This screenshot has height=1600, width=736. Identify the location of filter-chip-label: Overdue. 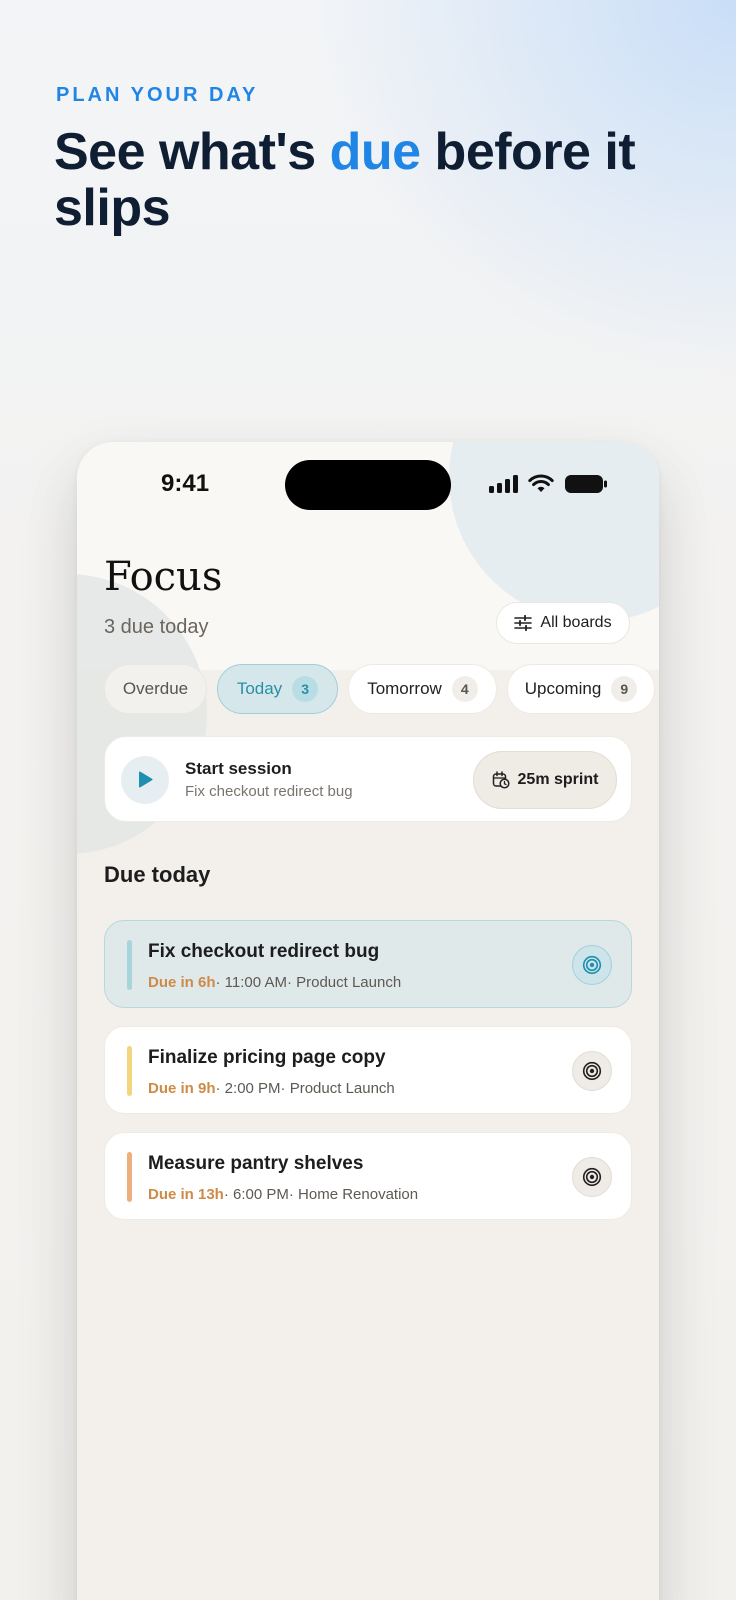
(155, 688).